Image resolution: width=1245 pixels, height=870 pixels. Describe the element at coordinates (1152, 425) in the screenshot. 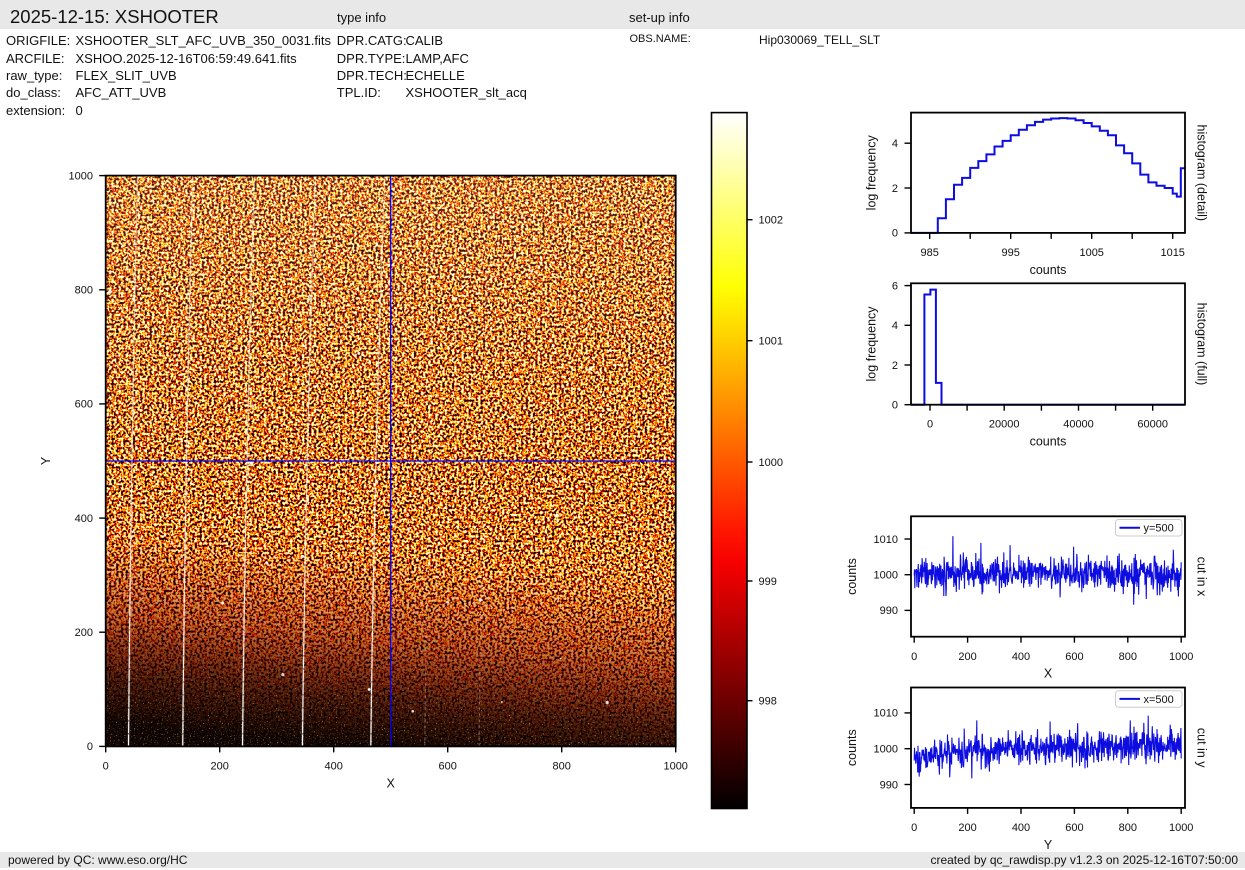

I see `svg-text: 60000` at that location.